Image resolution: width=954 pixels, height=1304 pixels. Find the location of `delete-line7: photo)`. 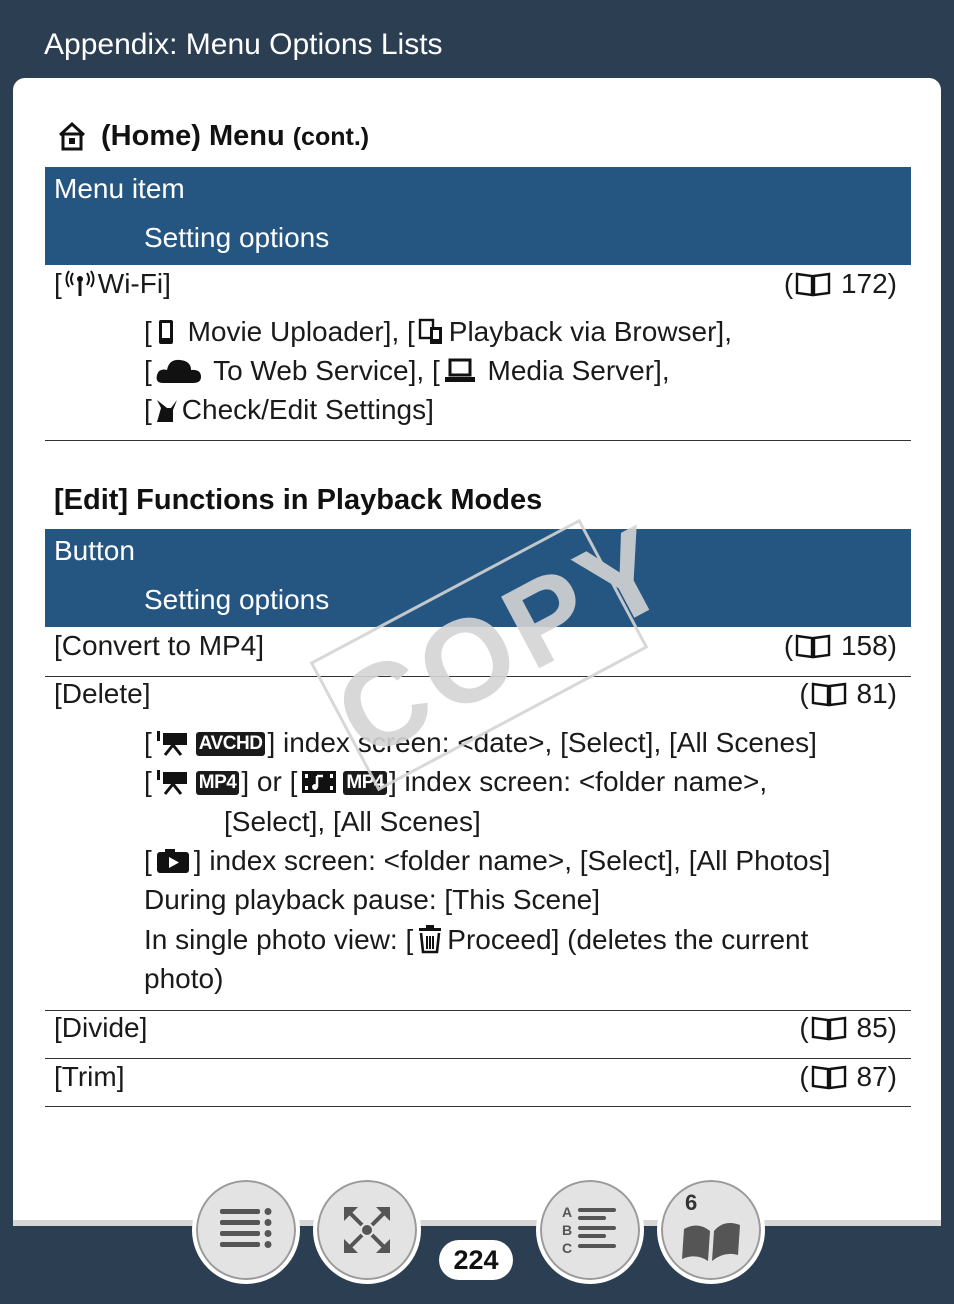

delete-line7: photo) is located at coordinates (184, 978).